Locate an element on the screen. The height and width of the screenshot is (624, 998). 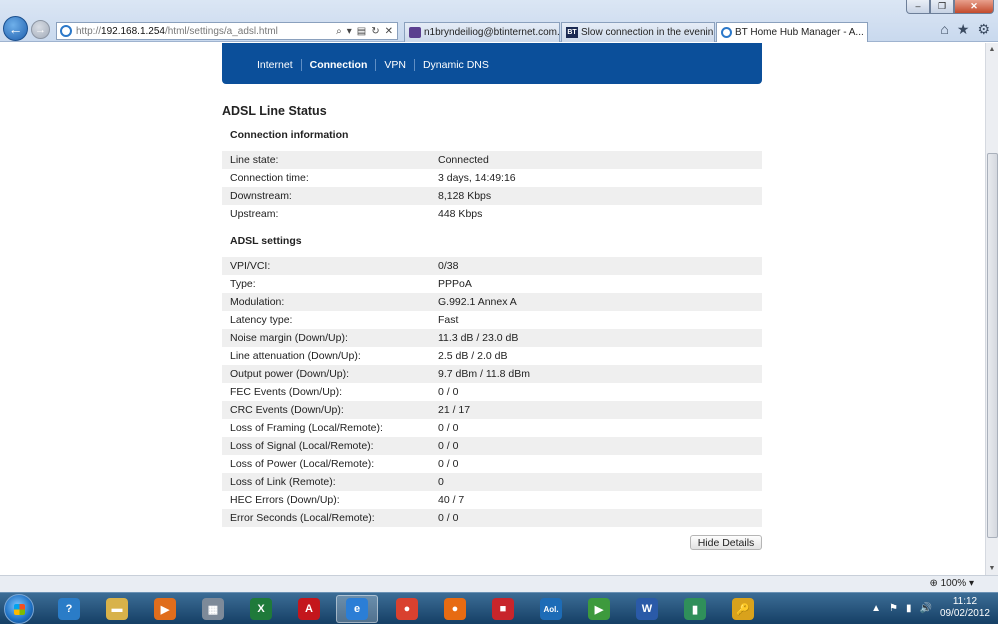
subnav-dynamic-dns: Dynamic DNS is located at coordinates (456, 65).